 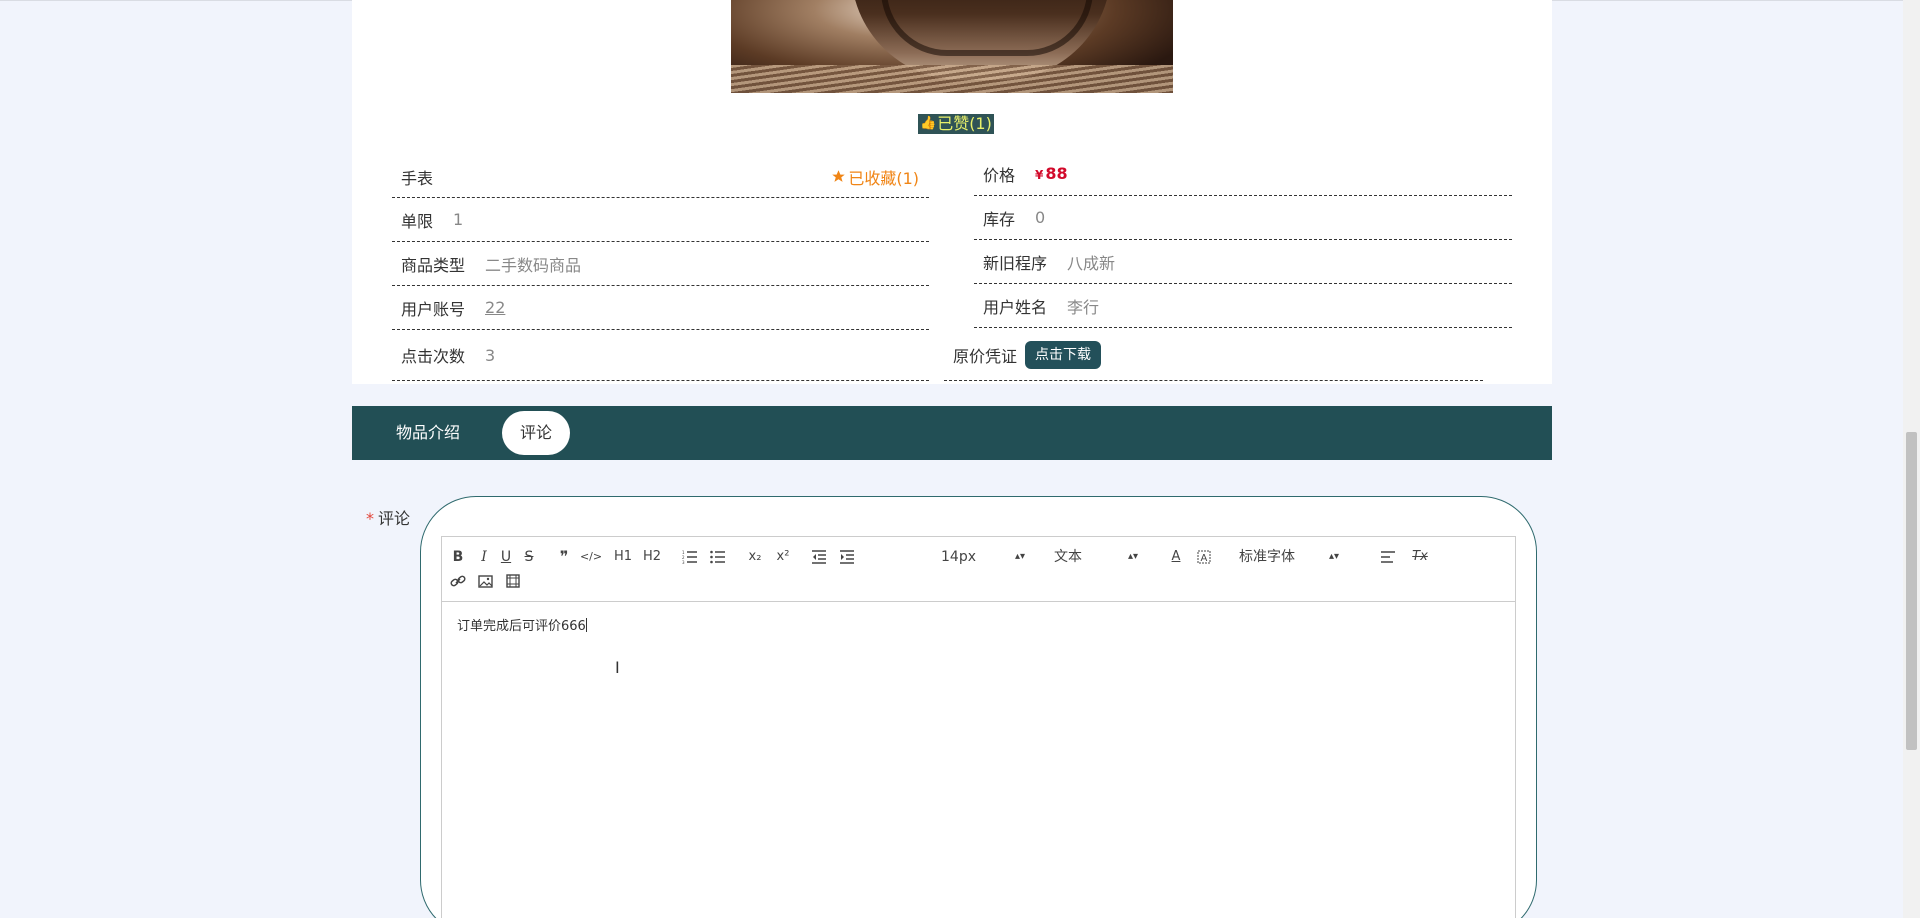 I want to click on clicks-value: 3, so click(x=490, y=355).